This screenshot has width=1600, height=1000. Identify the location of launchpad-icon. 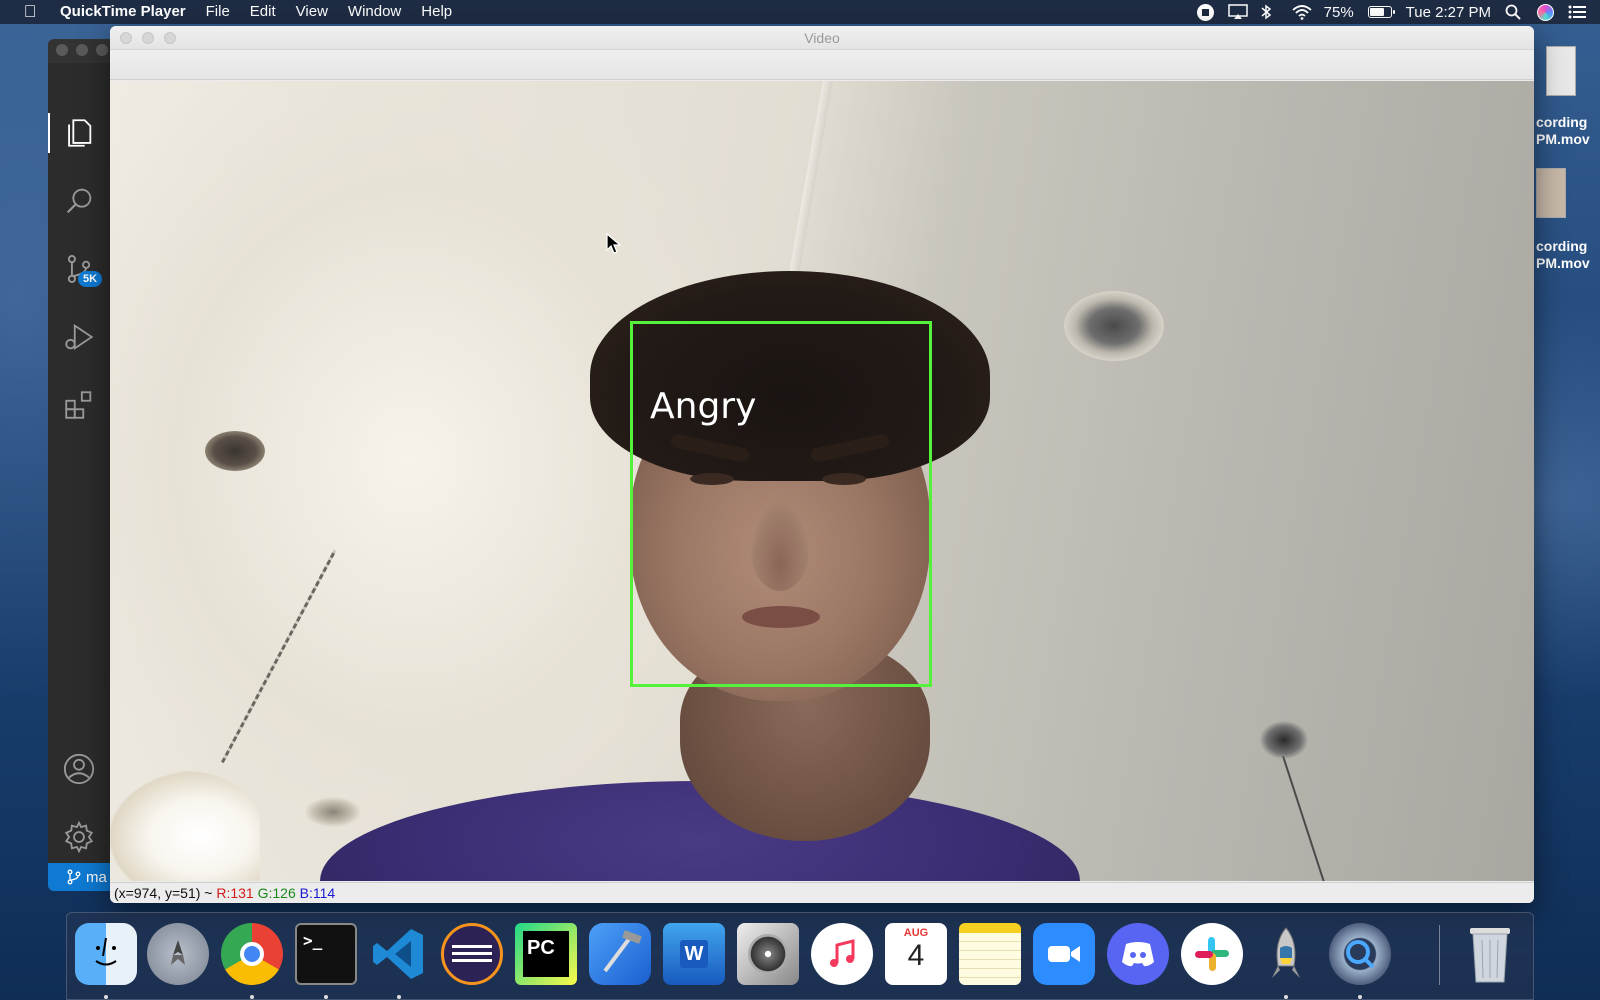
(178, 954).